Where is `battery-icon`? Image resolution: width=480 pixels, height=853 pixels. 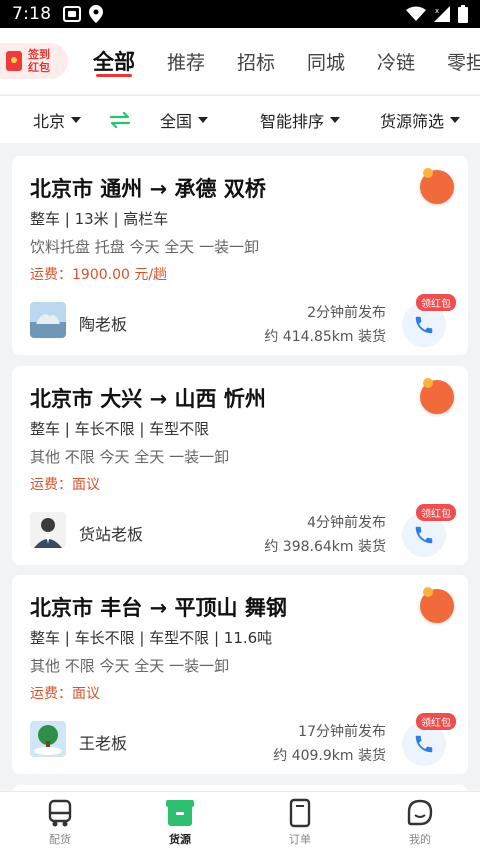
battery-icon is located at coordinates (463, 14).